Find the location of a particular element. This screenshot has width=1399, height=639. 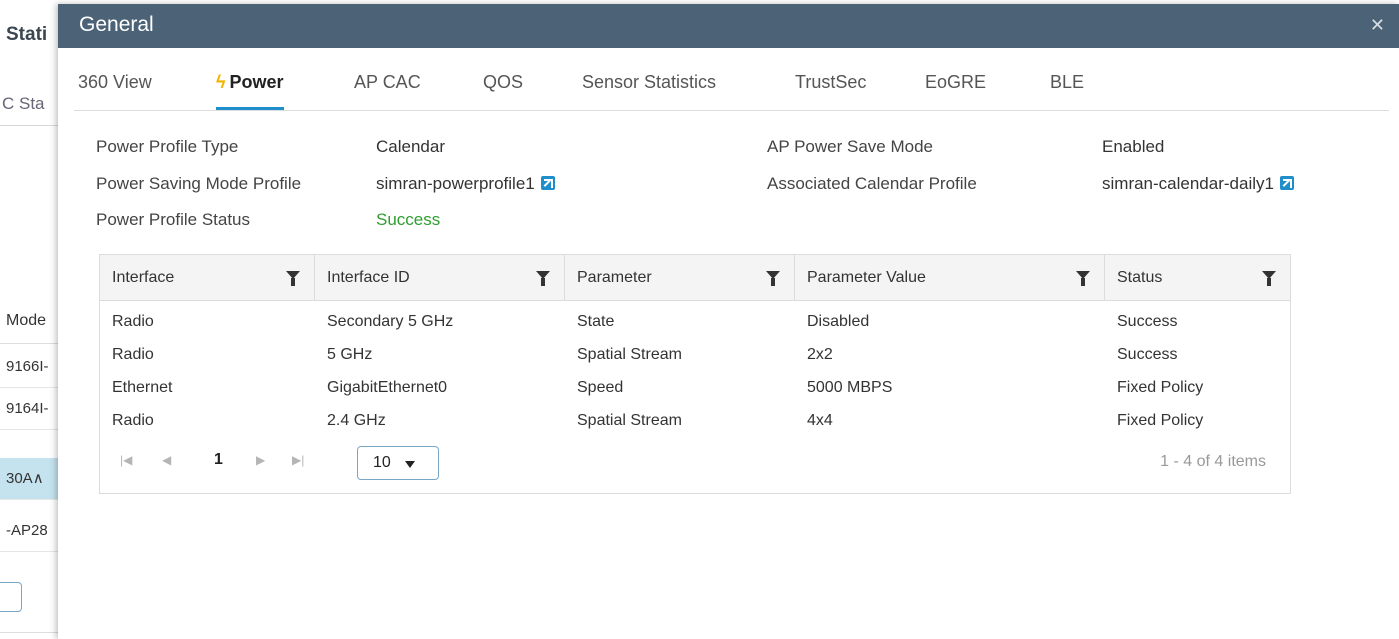

cell-parameter: Speed is located at coordinates (600, 387).